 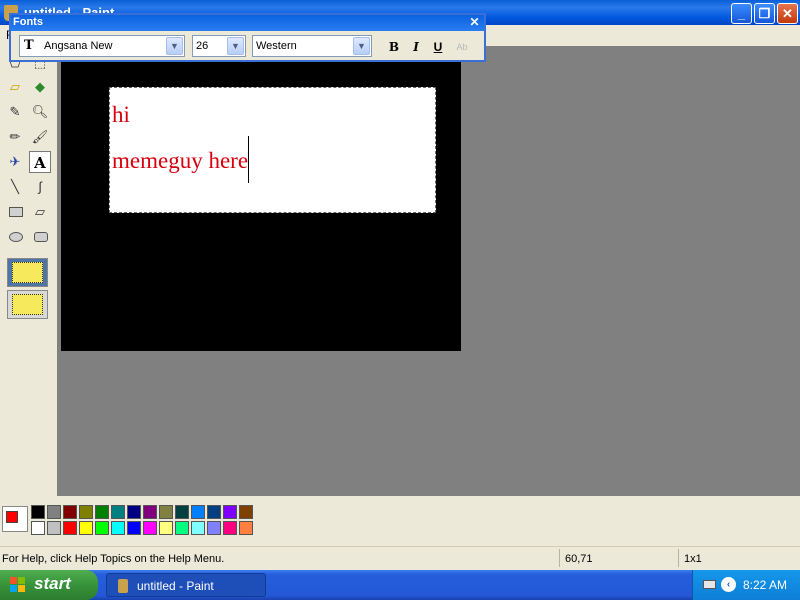 I want to click on polygon-tool: ▱, so click(x=40, y=212).